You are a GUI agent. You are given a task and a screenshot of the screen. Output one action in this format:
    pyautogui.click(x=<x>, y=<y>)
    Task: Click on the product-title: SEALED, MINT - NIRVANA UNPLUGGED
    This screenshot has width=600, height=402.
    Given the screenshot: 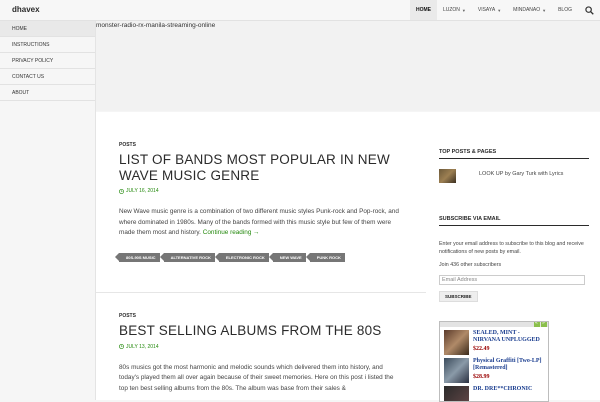 What is the action you would take?
    pyautogui.click(x=510, y=337)
    